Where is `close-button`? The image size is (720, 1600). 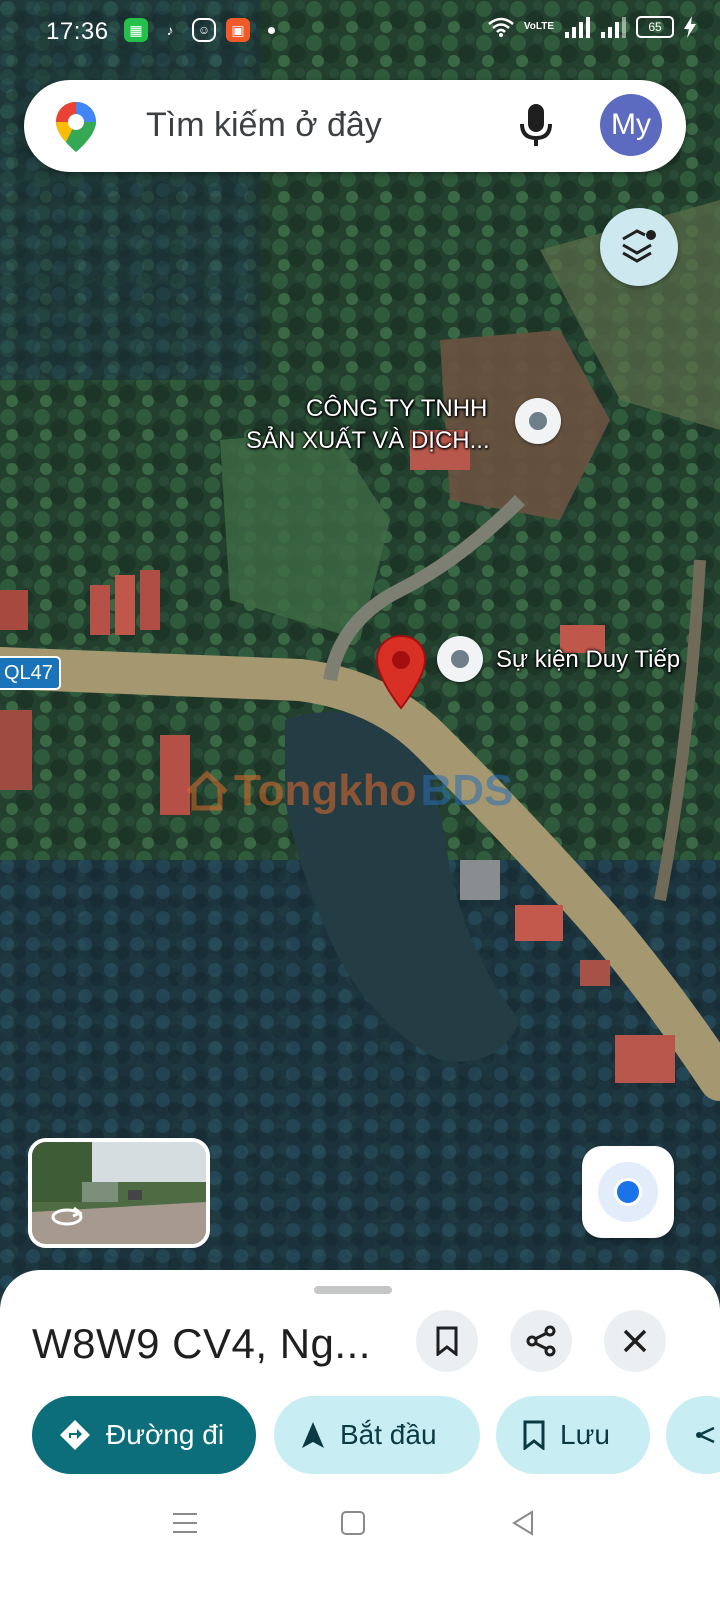 close-button is located at coordinates (635, 1341).